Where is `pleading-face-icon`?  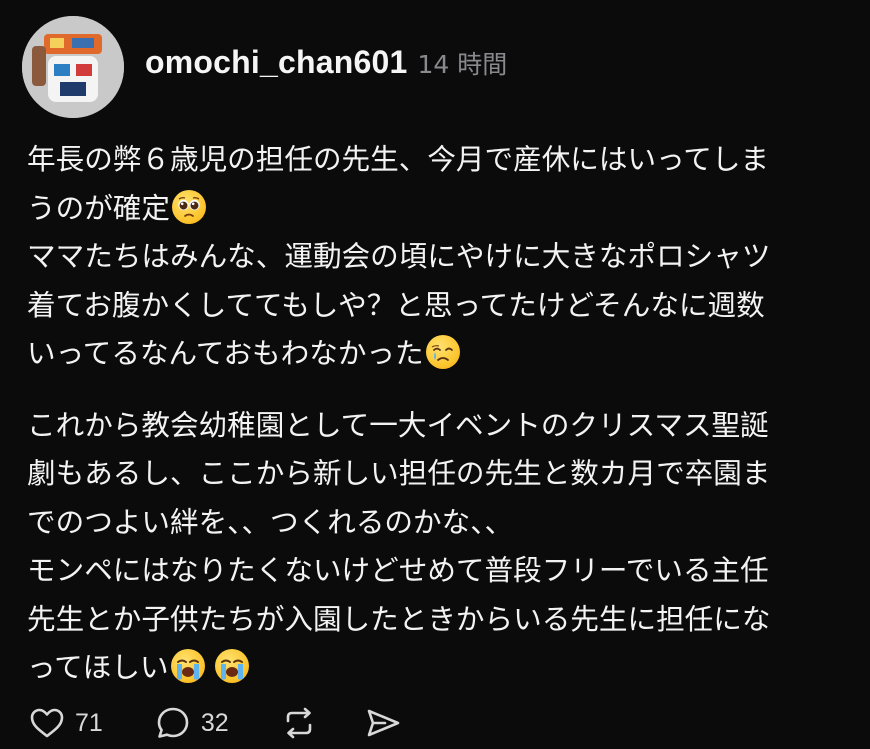
pleading-face-icon is located at coordinates (188, 206).